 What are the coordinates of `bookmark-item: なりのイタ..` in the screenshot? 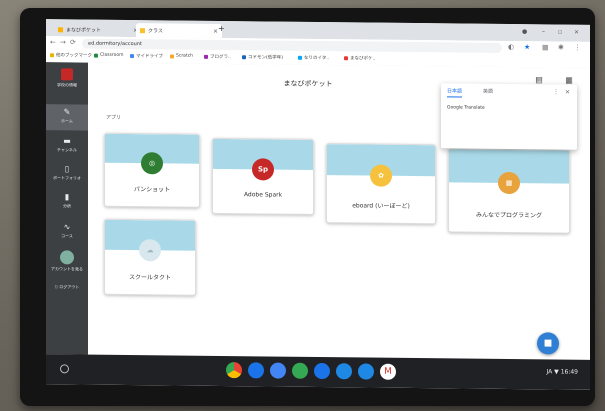 It's located at (313, 58).